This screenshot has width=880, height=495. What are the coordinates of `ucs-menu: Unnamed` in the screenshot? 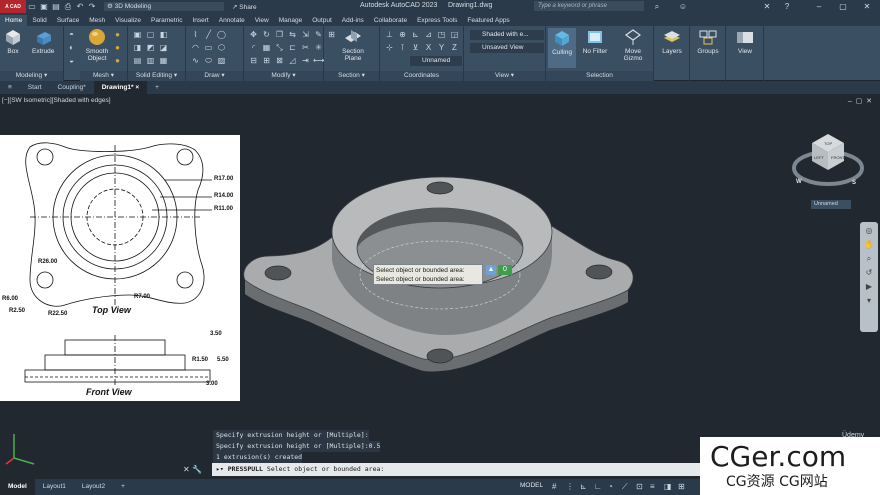 It's located at (831, 204).